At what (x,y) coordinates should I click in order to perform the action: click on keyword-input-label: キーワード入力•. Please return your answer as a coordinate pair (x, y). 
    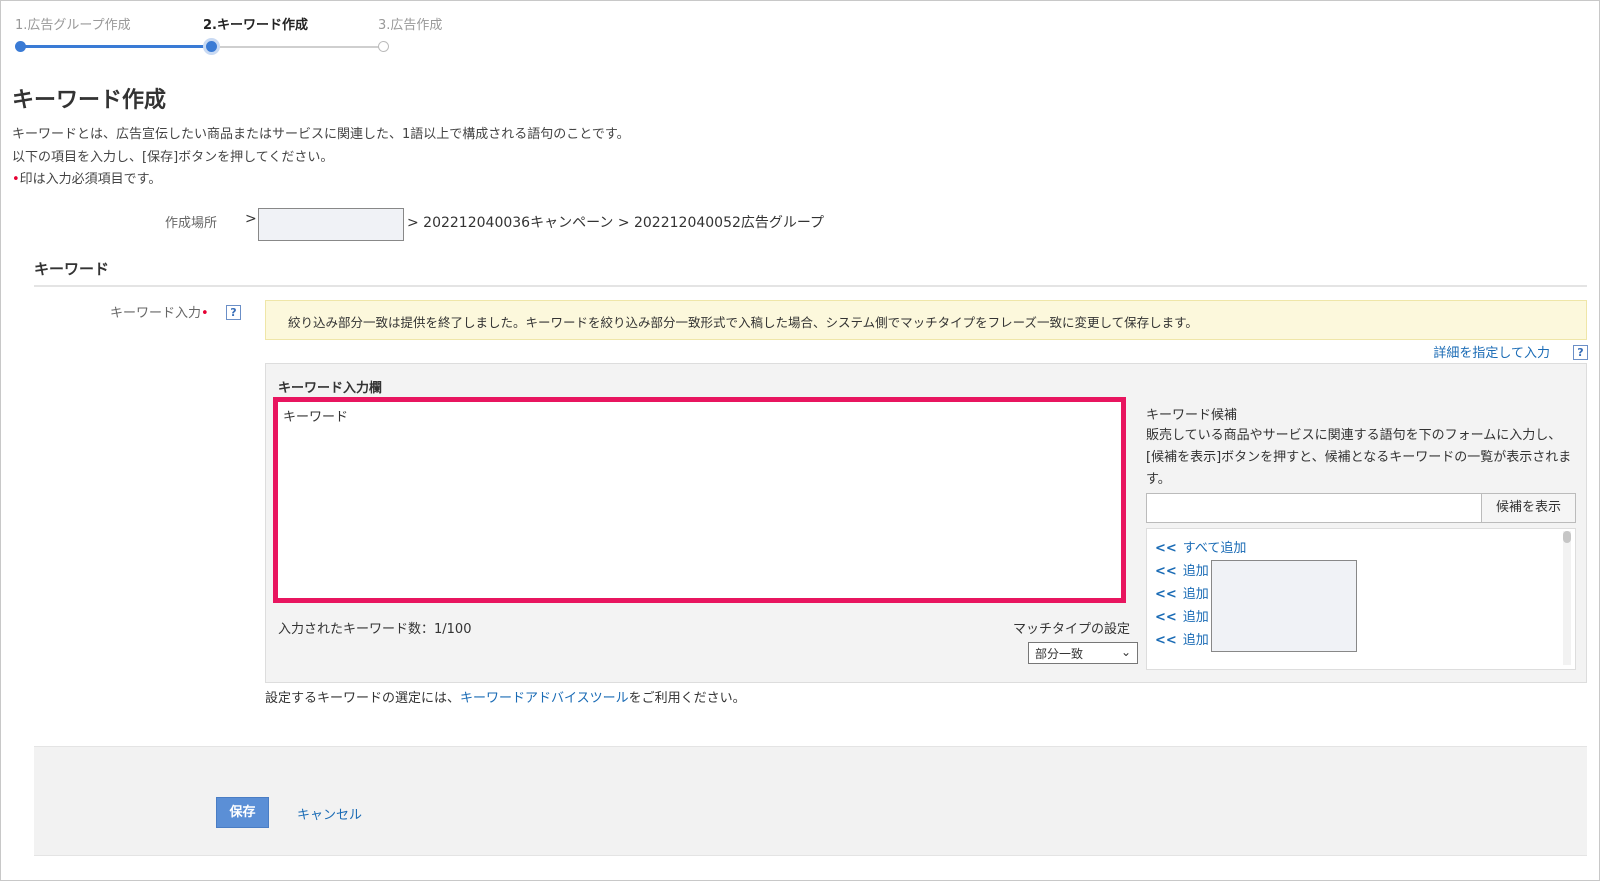
    Looking at the image, I should click on (159, 313).